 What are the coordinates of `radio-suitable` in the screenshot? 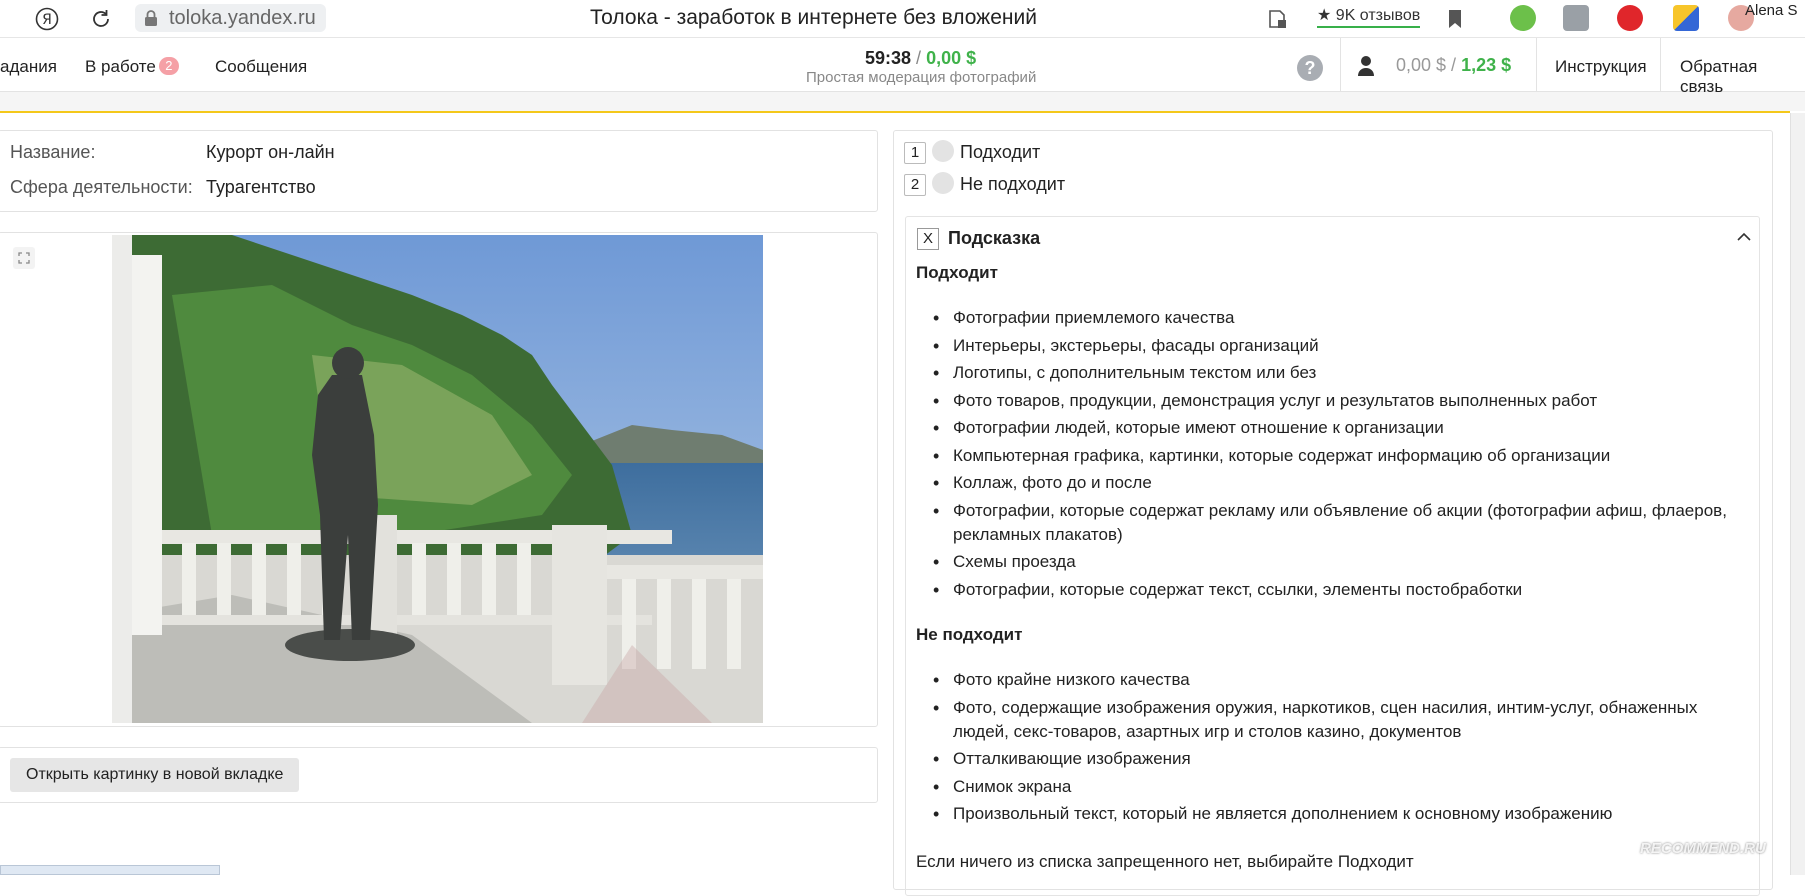 It's located at (943, 151).